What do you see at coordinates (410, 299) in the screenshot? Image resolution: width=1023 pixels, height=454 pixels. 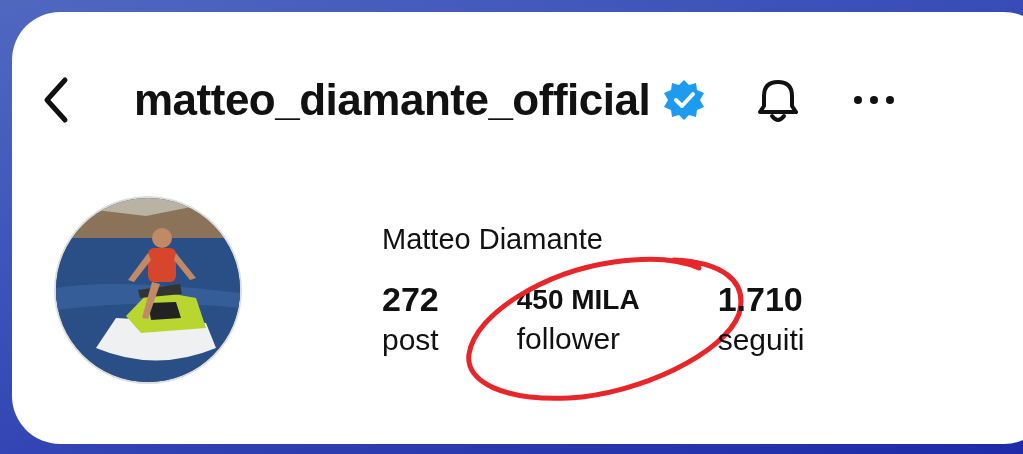 I see `stat-value: 272` at bounding box center [410, 299].